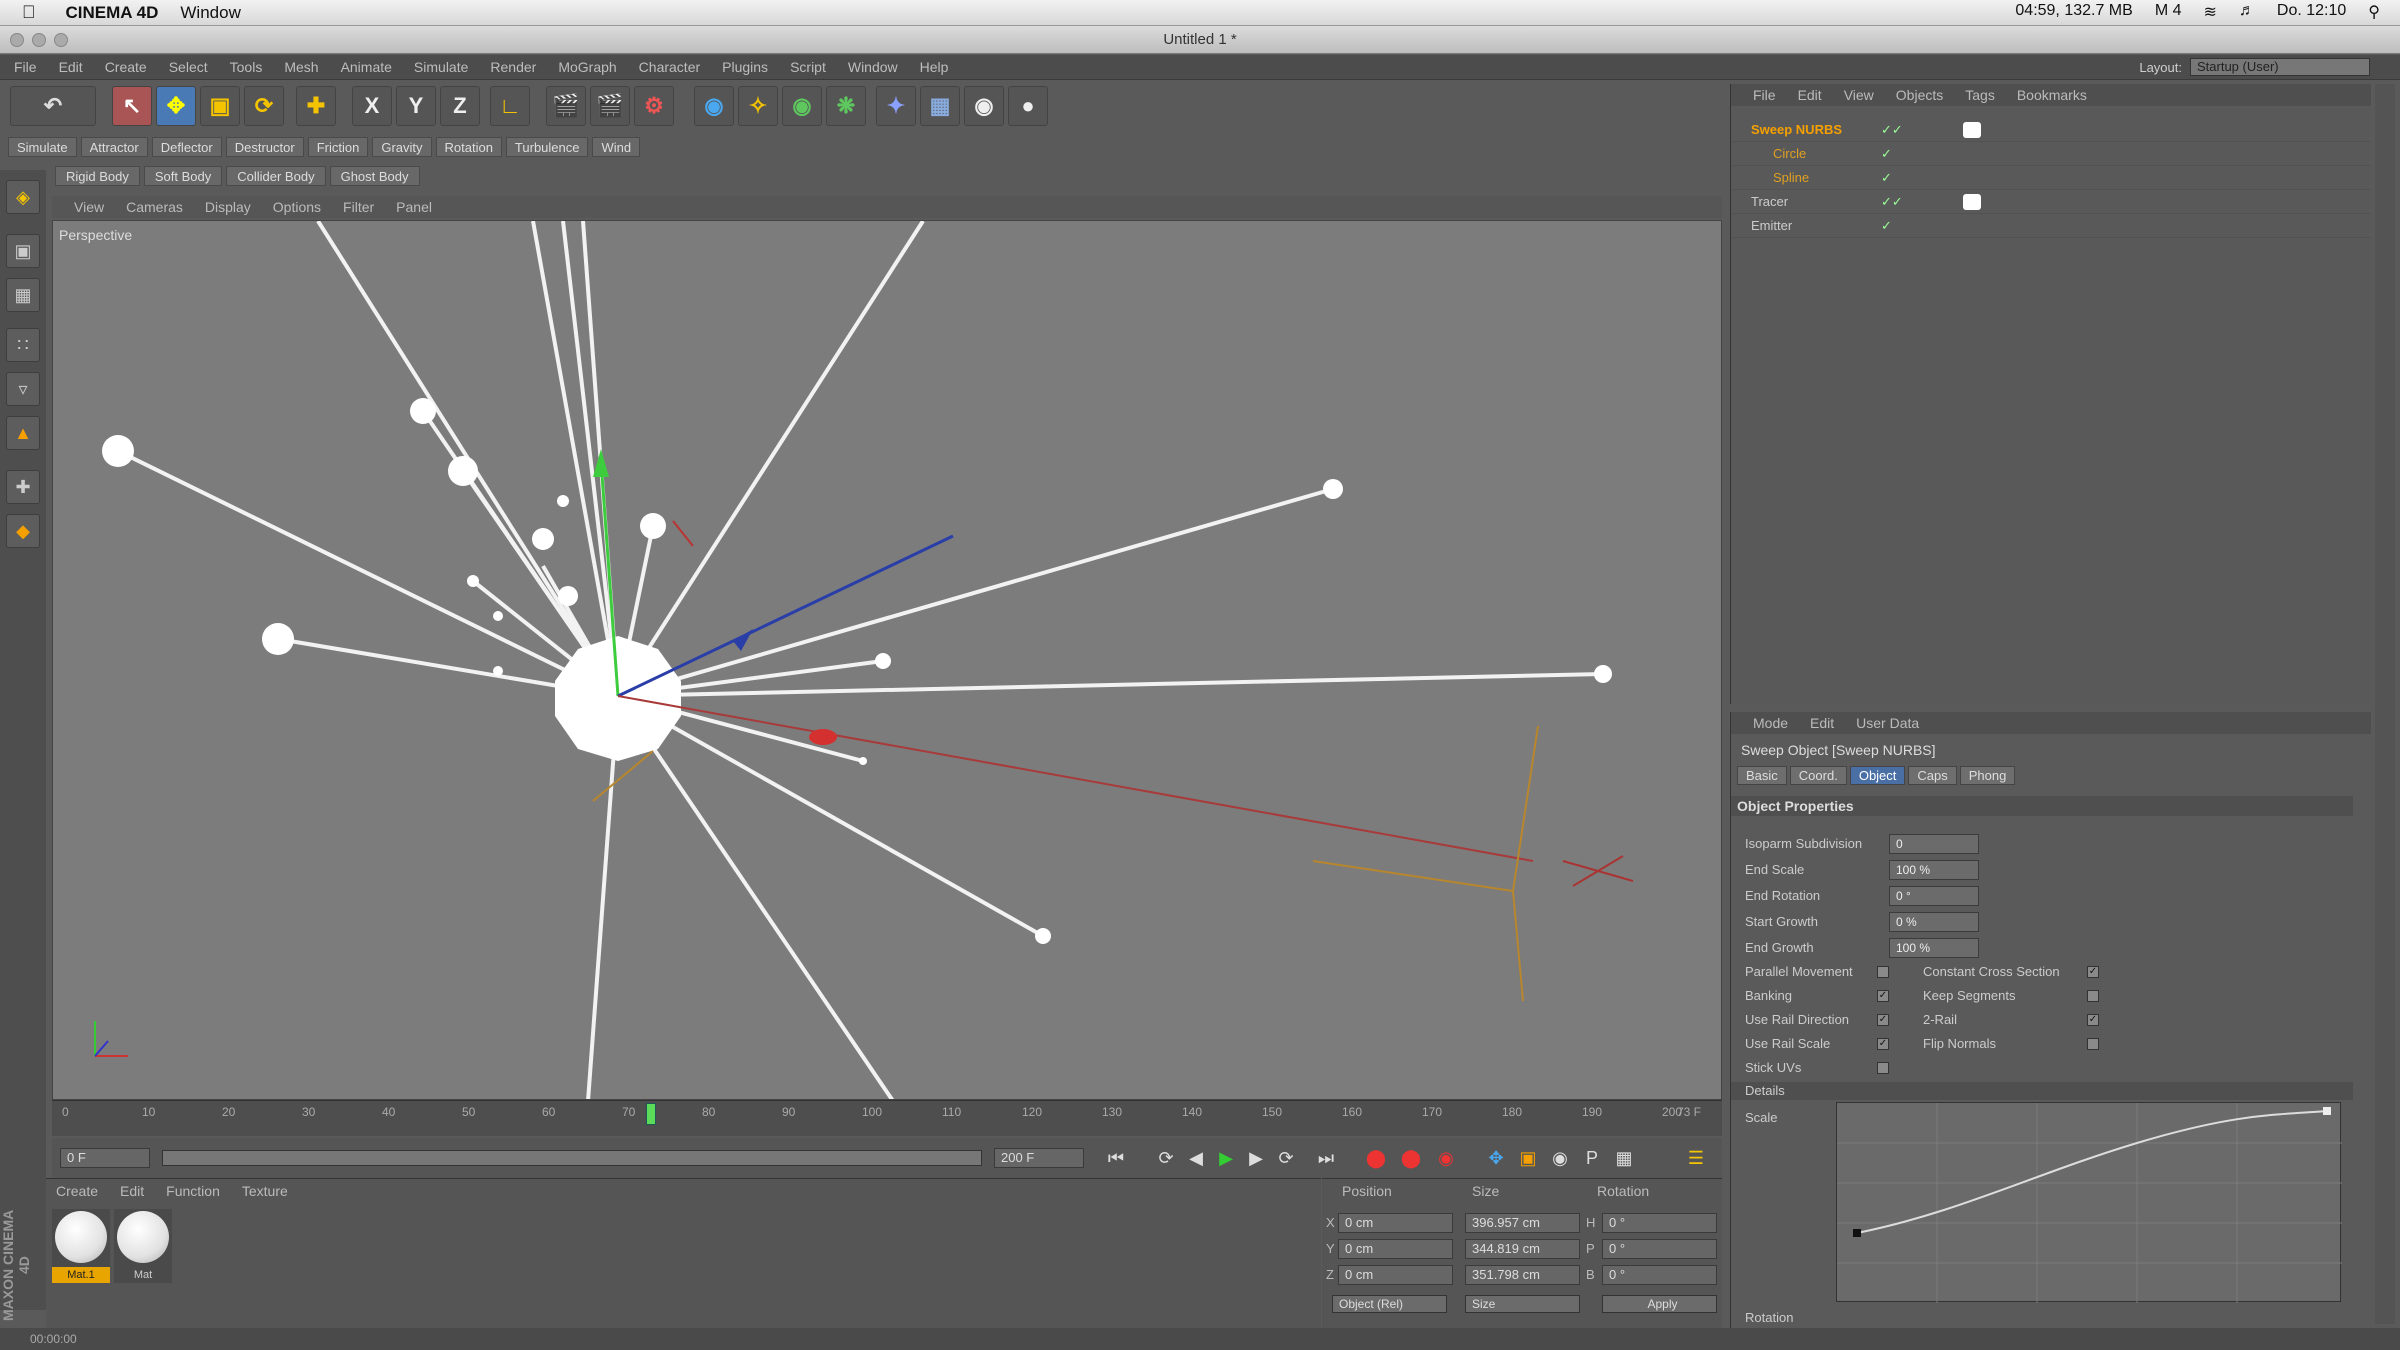  What do you see at coordinates (186, 147) in the screenshot?
I see `deflector-button: Deflector` at bounding box center [186, 147].